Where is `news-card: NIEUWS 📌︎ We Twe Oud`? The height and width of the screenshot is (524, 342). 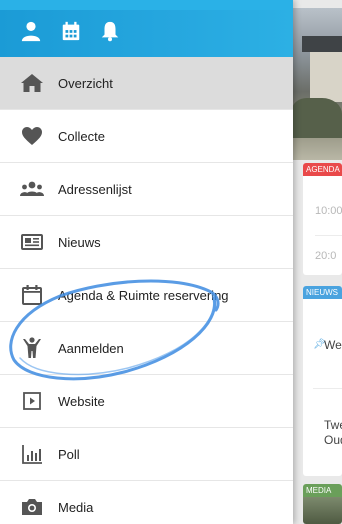
news-card: NIEUWS 📌︎ We Twe Oud is located at coordinates (322, 381).